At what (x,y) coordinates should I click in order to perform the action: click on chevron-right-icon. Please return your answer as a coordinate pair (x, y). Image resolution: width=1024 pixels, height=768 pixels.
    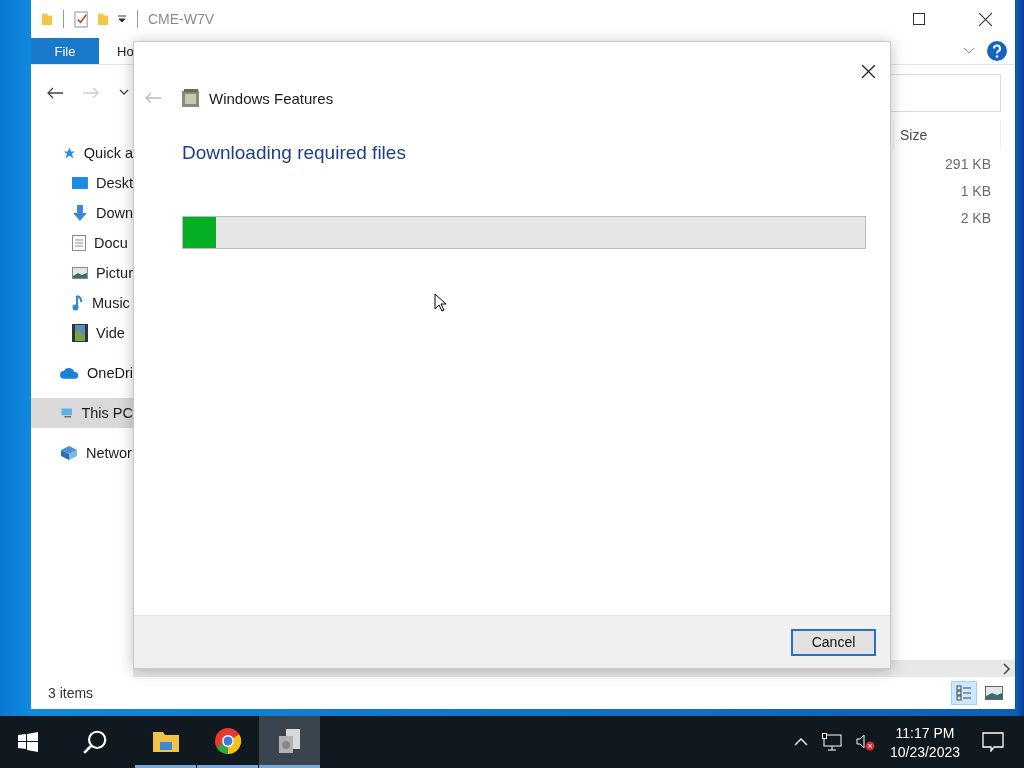
    Looking at the image, I should click on (1007, 668).